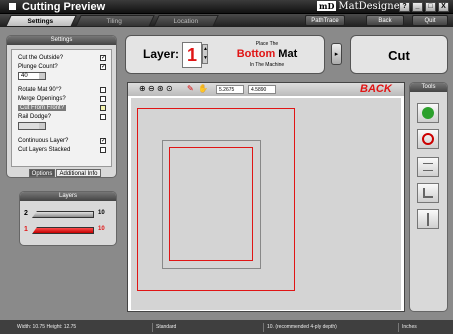 The width and height of the screenshot is (453, 334). I want to click on layer-row-1: 1 10, so click(69, 231).